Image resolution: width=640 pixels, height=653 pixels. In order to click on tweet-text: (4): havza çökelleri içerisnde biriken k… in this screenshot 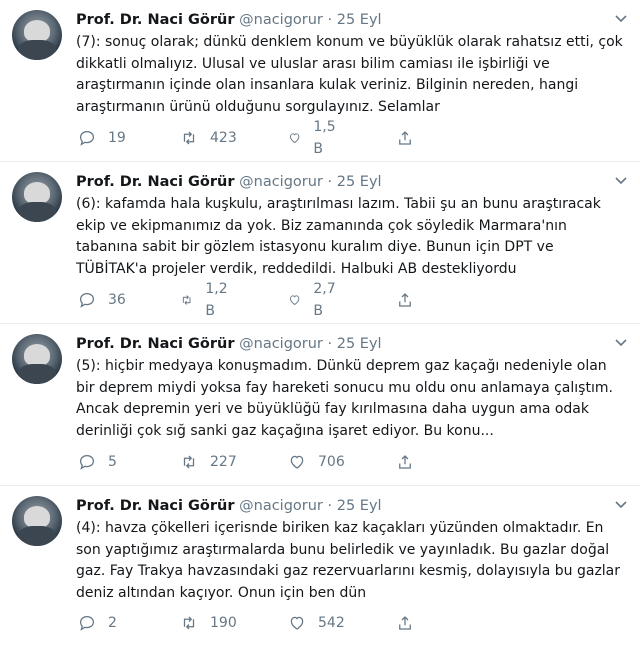, I will do `click(348, 560)`.